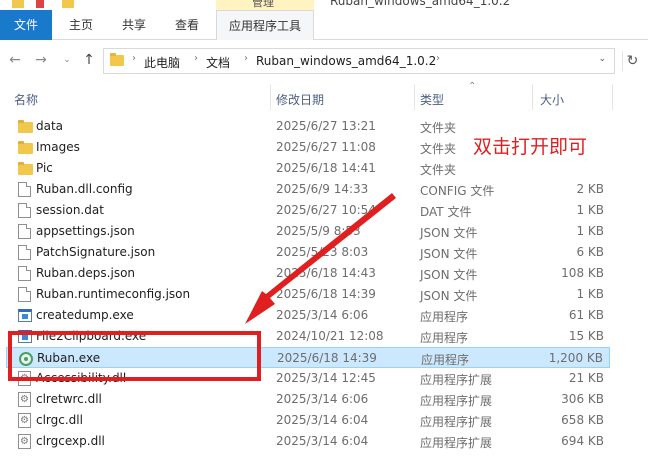  Describe the element at coordinates (308, 399) in the screenshot. I see `file-row: clretwrc.dll 2025/3/14 6:06 应用程序扩展 306 KB` at that location.